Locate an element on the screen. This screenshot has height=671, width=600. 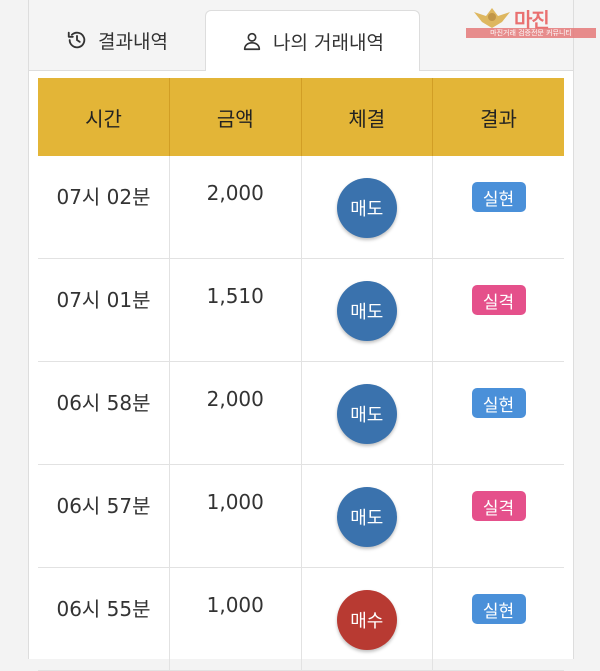
tab-result-history-label: 결과내역 is located at coordinates (133, 41).